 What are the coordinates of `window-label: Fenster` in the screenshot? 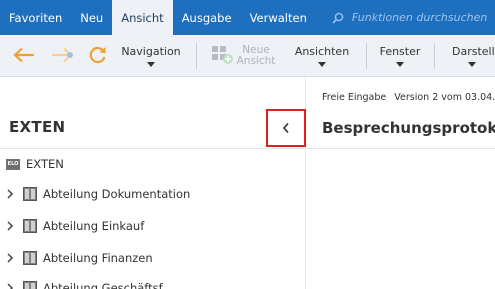 It's located at (400, 51).